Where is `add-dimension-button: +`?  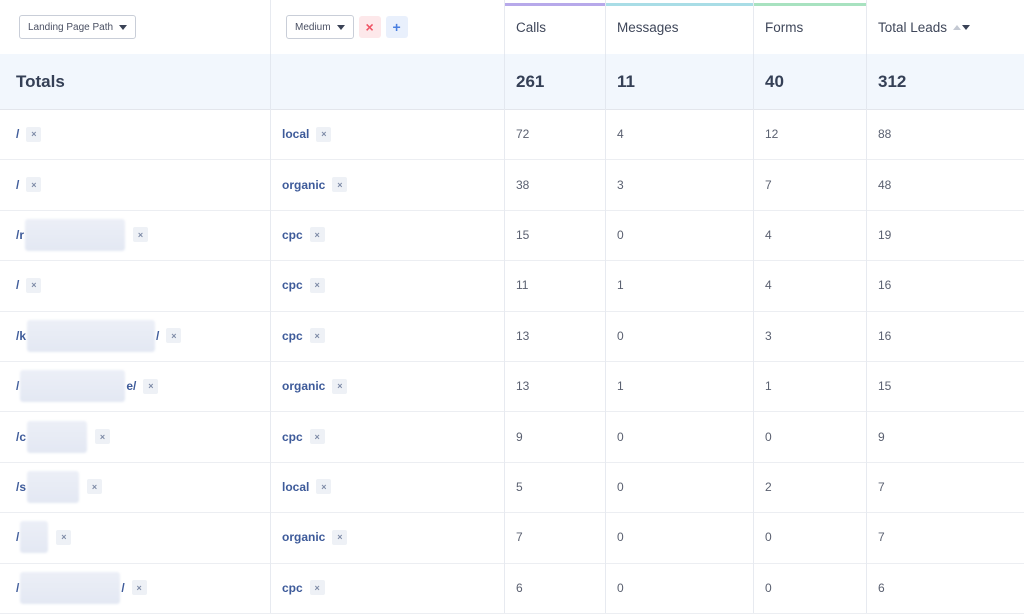
add-dimension-button: + is located at coordinates (396, 27).